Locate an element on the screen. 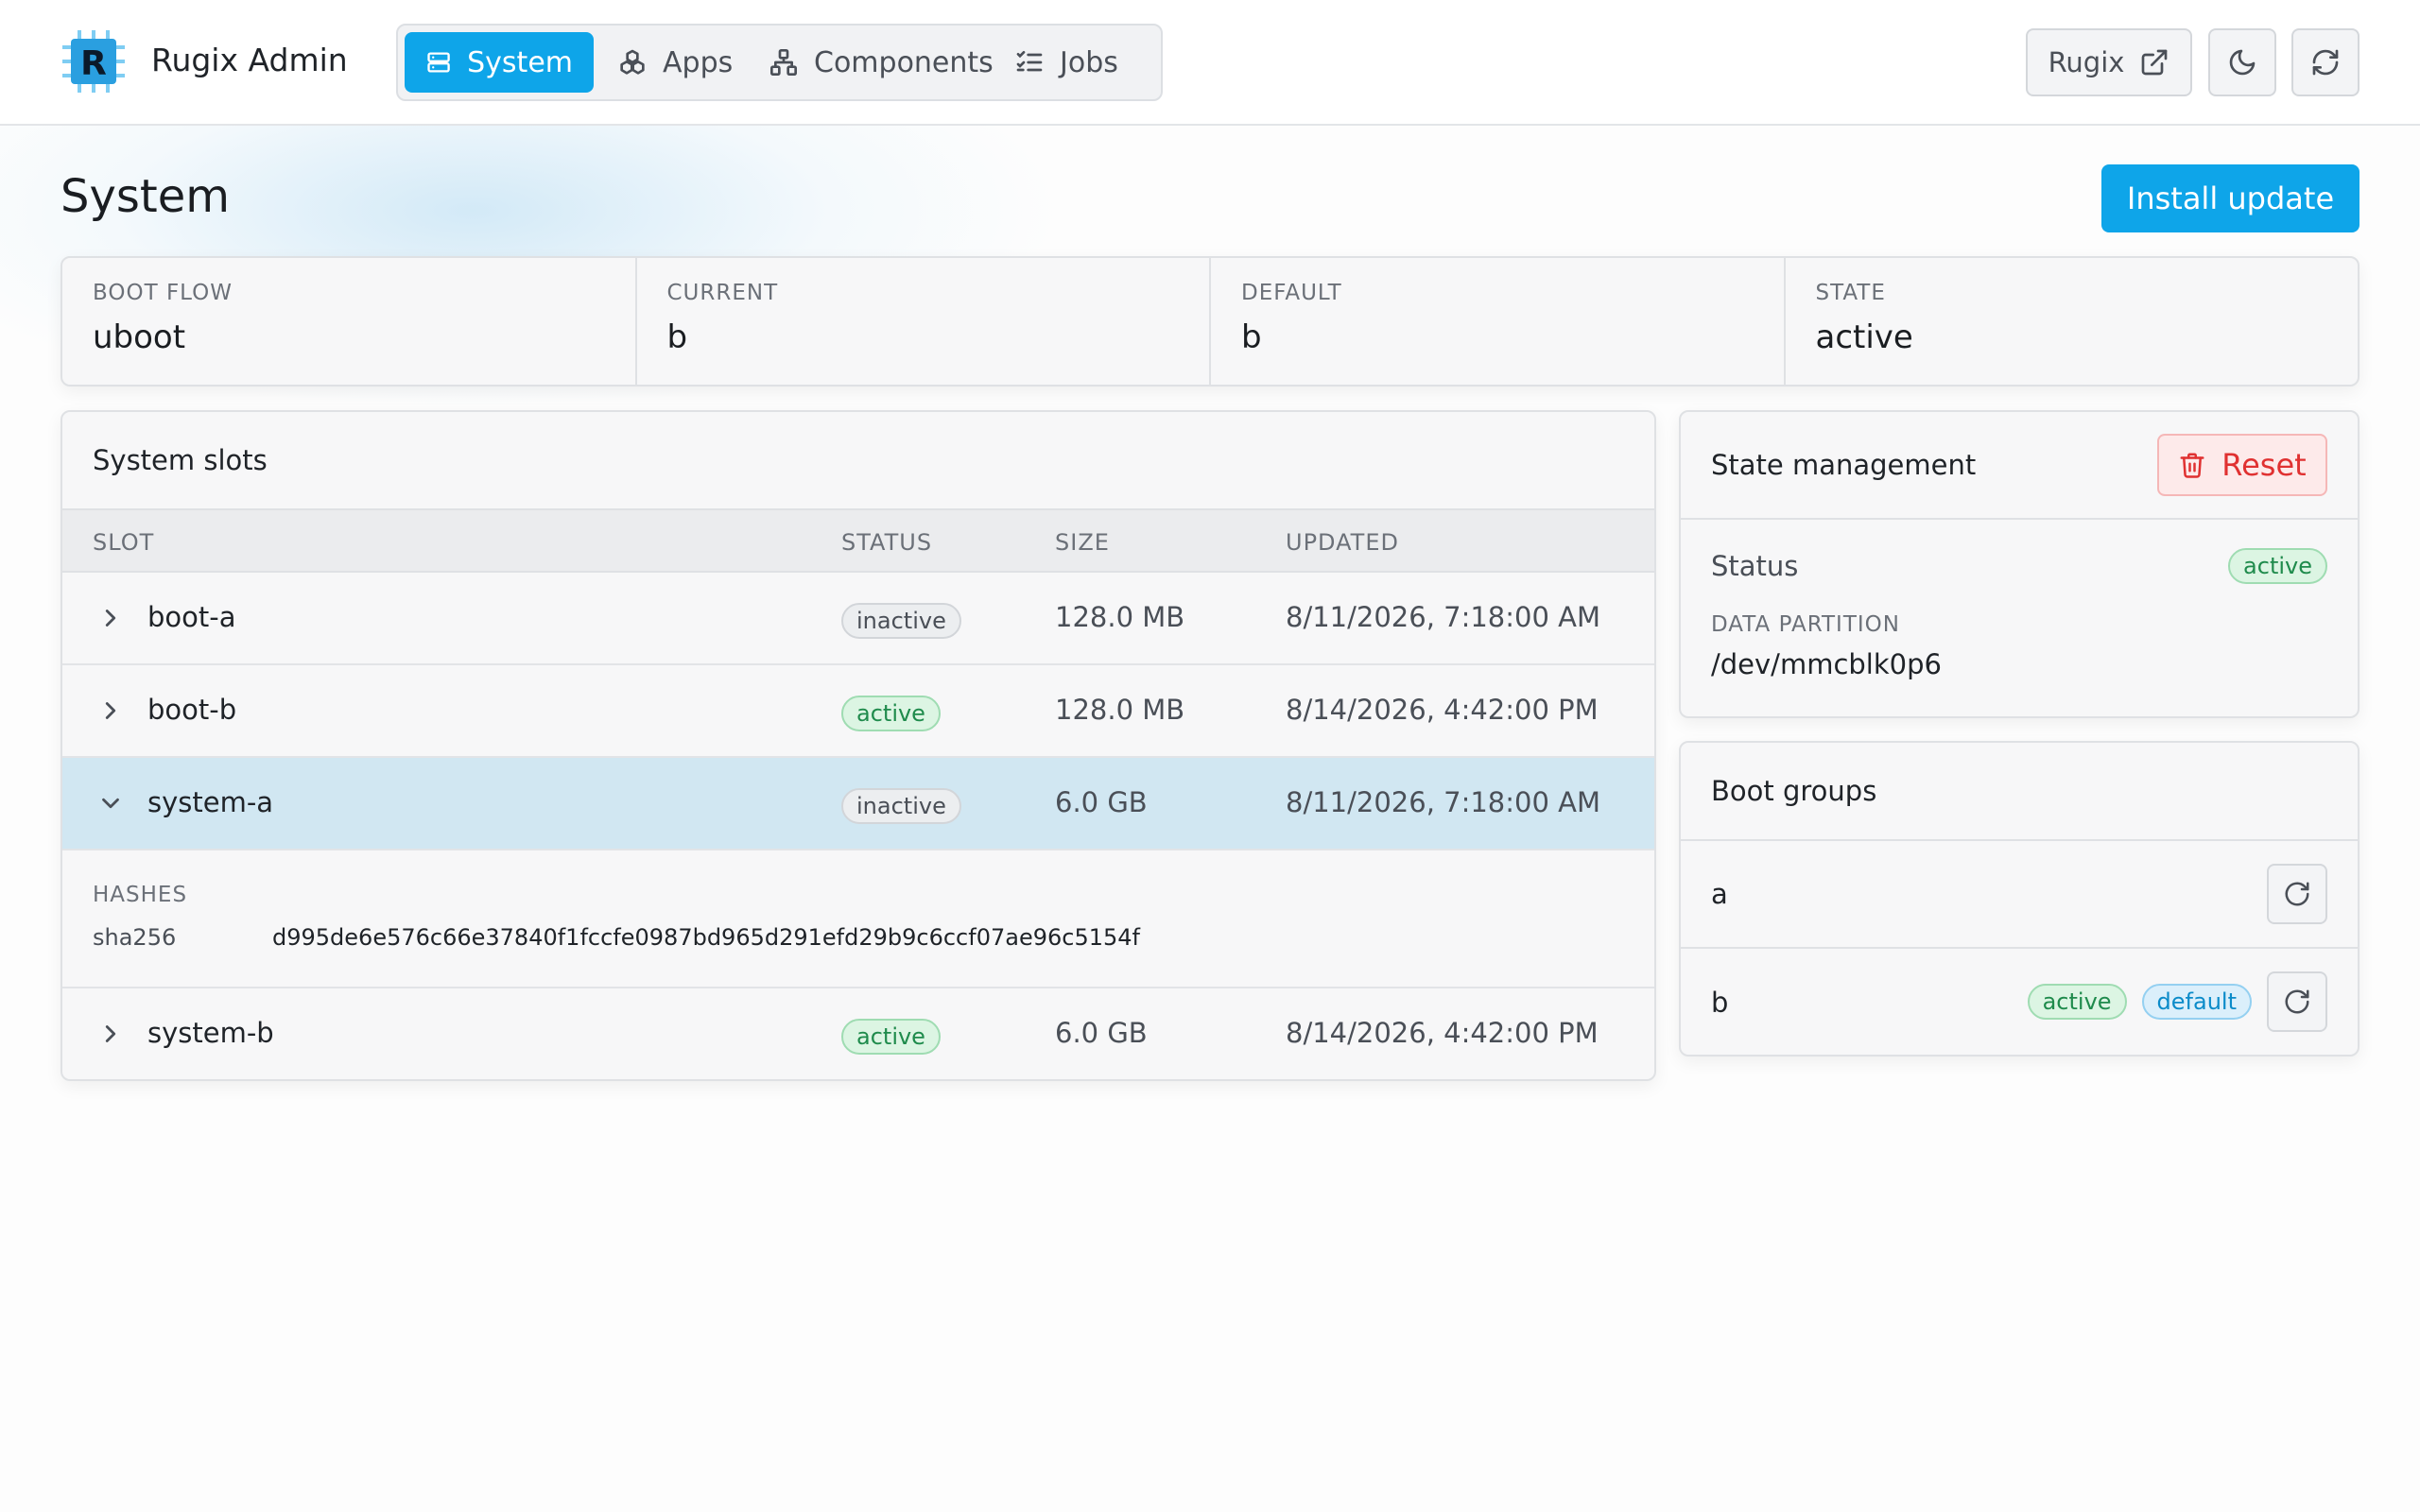 The height and width of the screenshot is (1512, 2420). rugix-external-link-button: Rugix is located at coordinates (2109, 62).